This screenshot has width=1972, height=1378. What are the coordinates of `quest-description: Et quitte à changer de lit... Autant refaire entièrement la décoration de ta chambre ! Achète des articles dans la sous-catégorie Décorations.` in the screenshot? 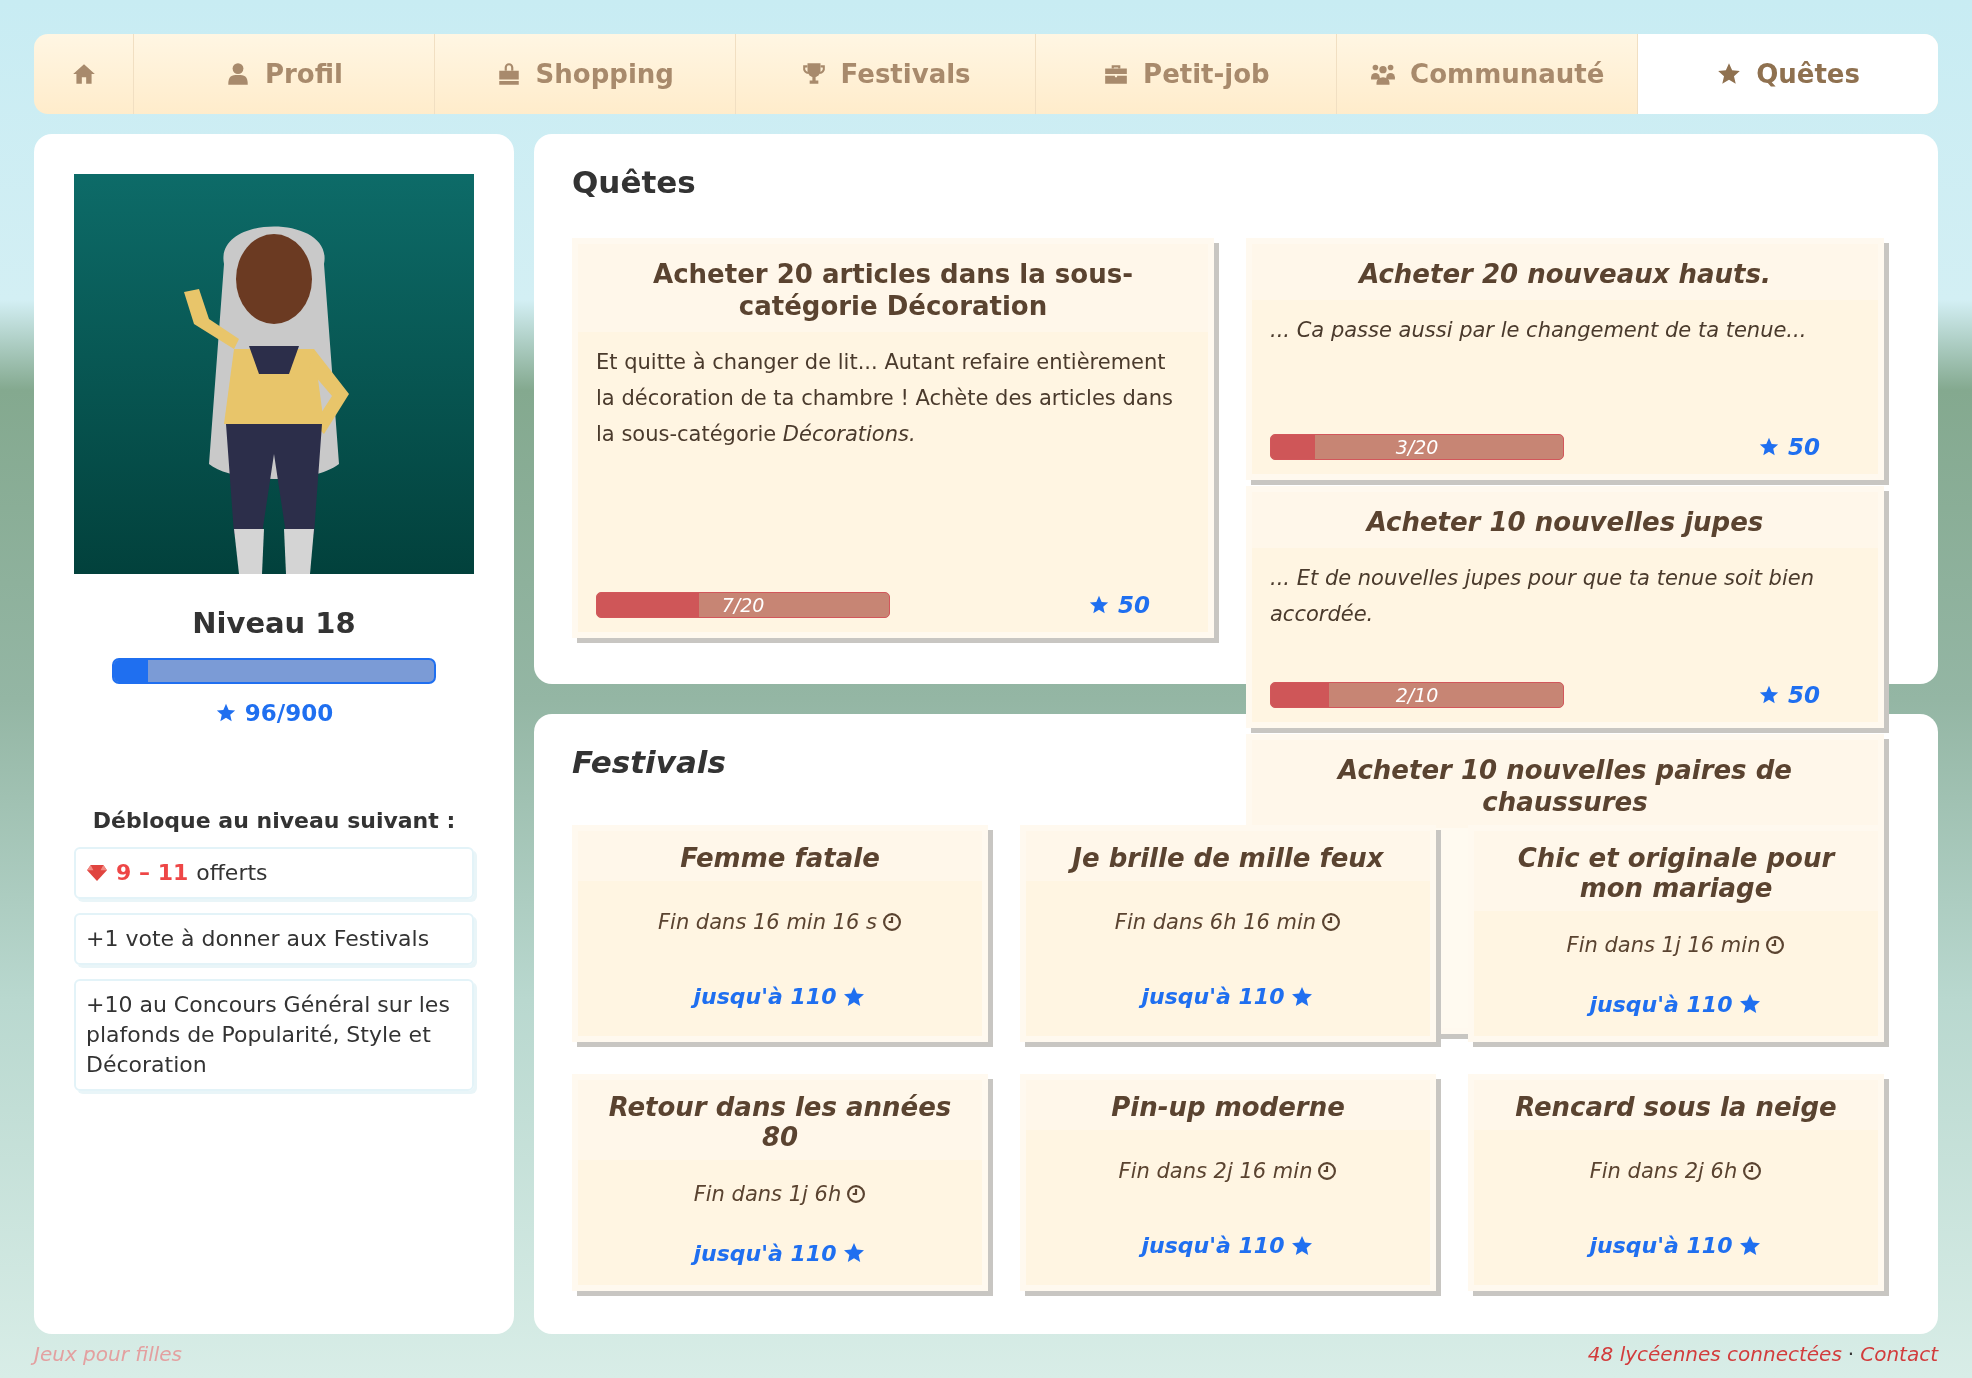 It's located at (885, 398).